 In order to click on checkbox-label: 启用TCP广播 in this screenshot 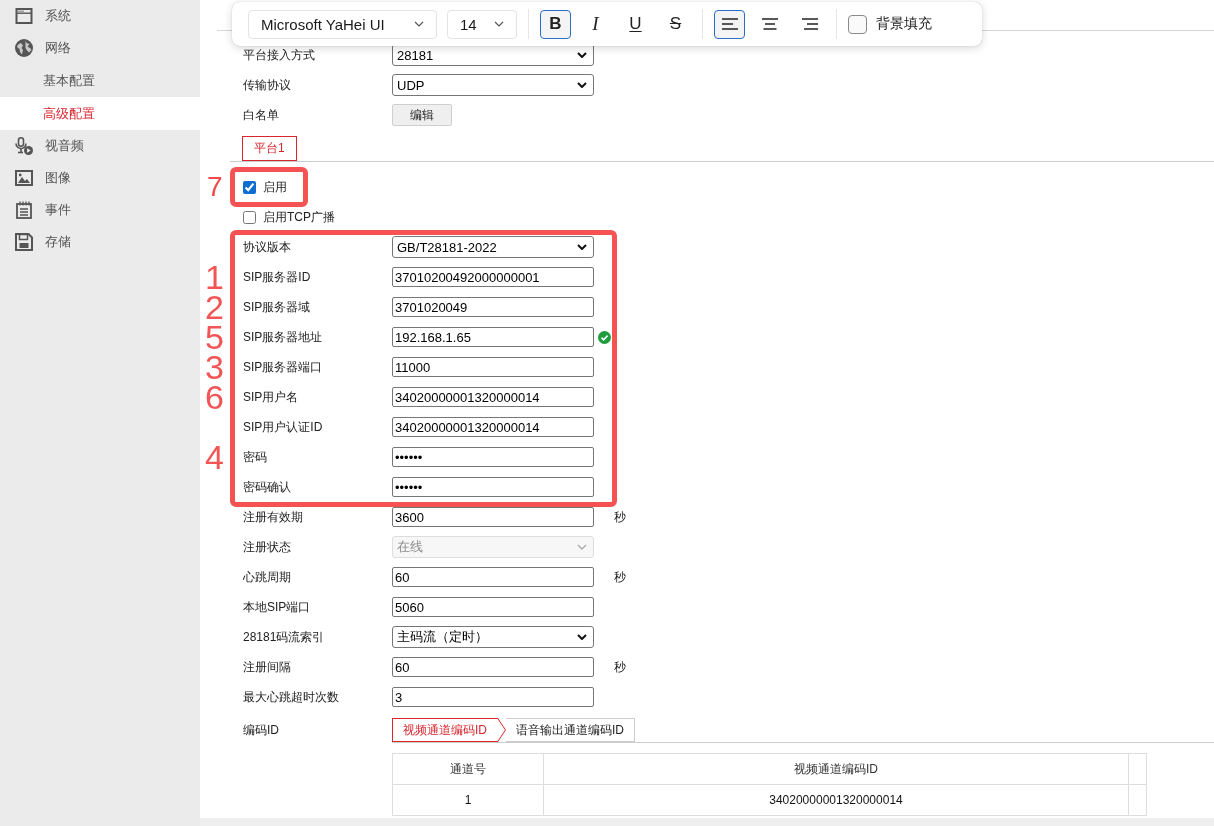, I will do `click(299, 217)`.